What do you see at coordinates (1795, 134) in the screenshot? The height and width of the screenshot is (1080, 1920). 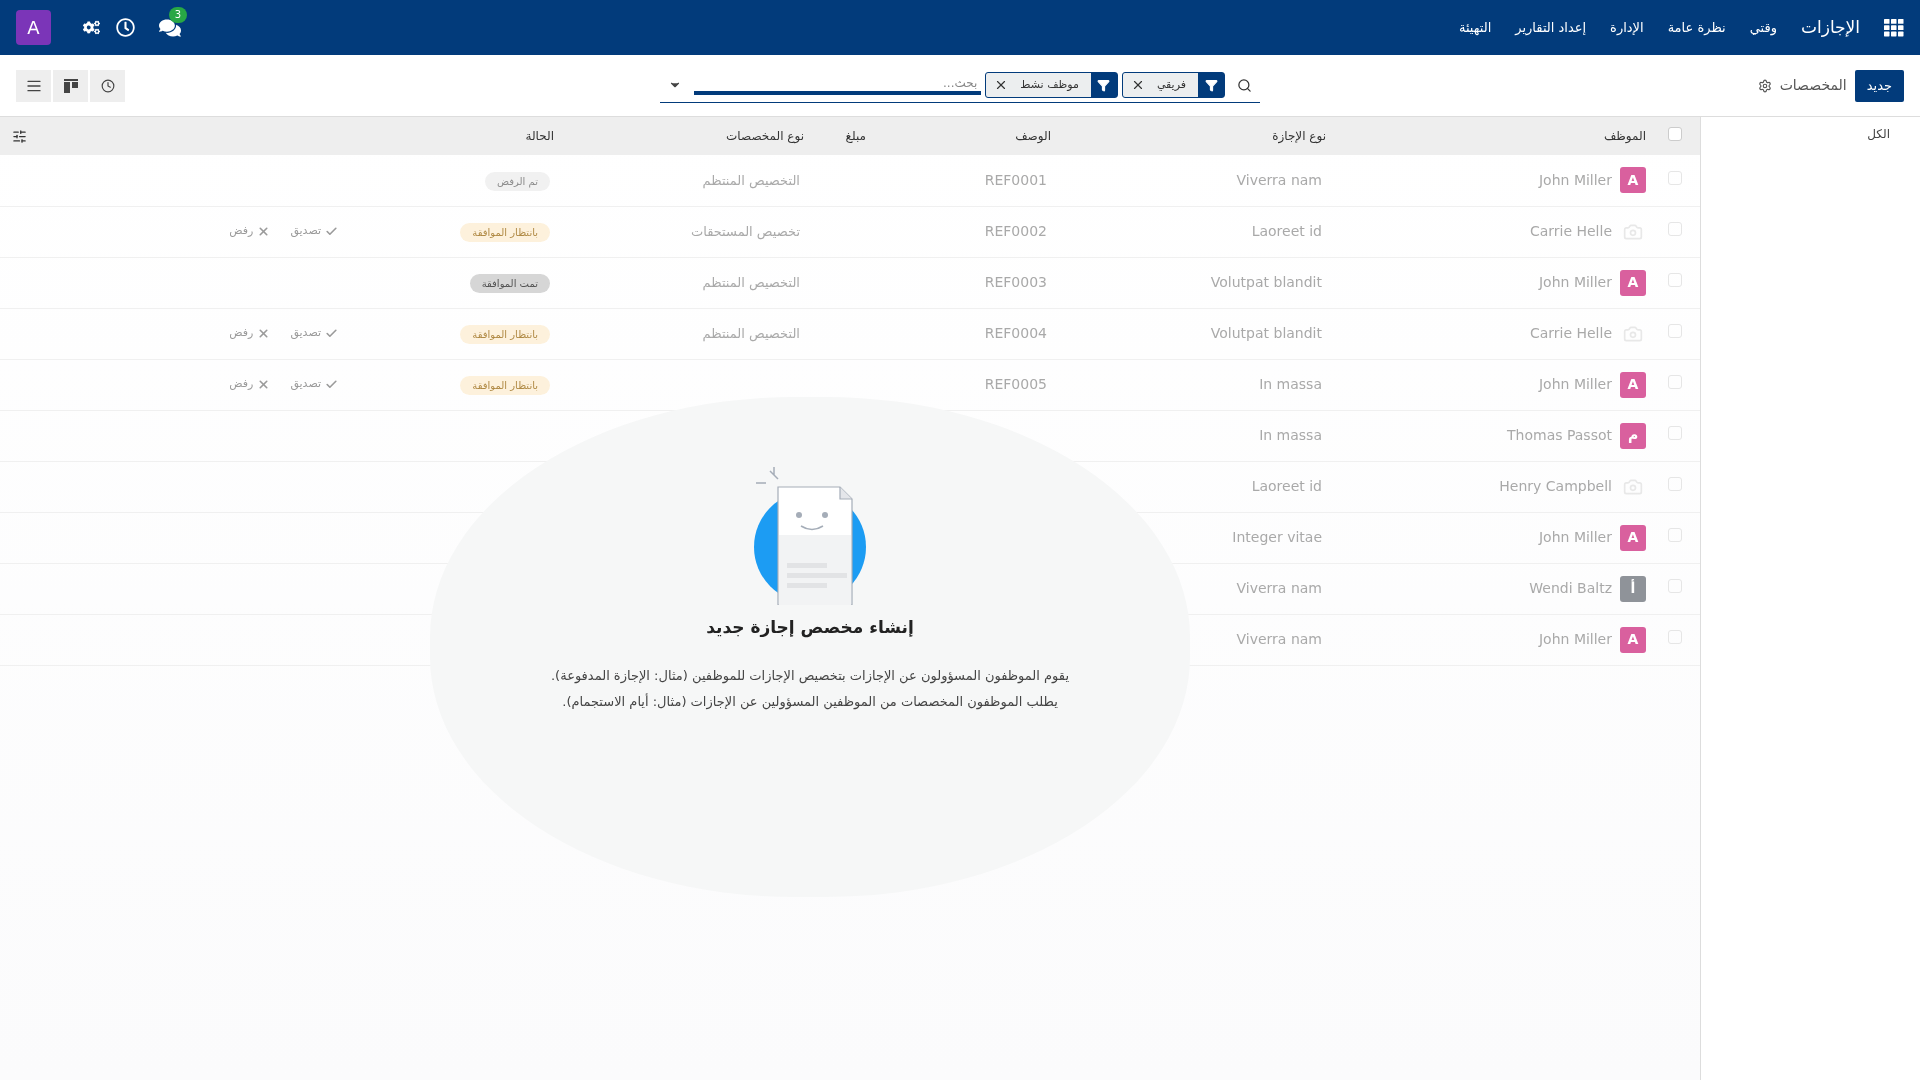 I see `sidebar-item: الكل` at bounding box center [1795, 134].